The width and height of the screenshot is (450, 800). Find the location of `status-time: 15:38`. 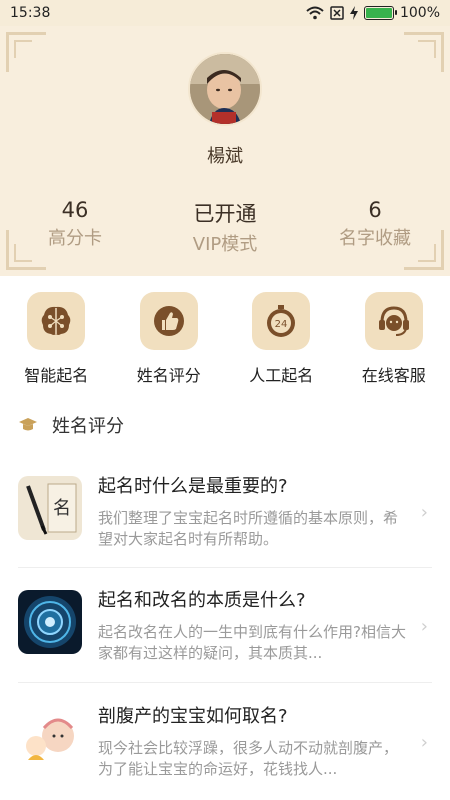

status-time: 15:38 is located at coordinates (30, 13).